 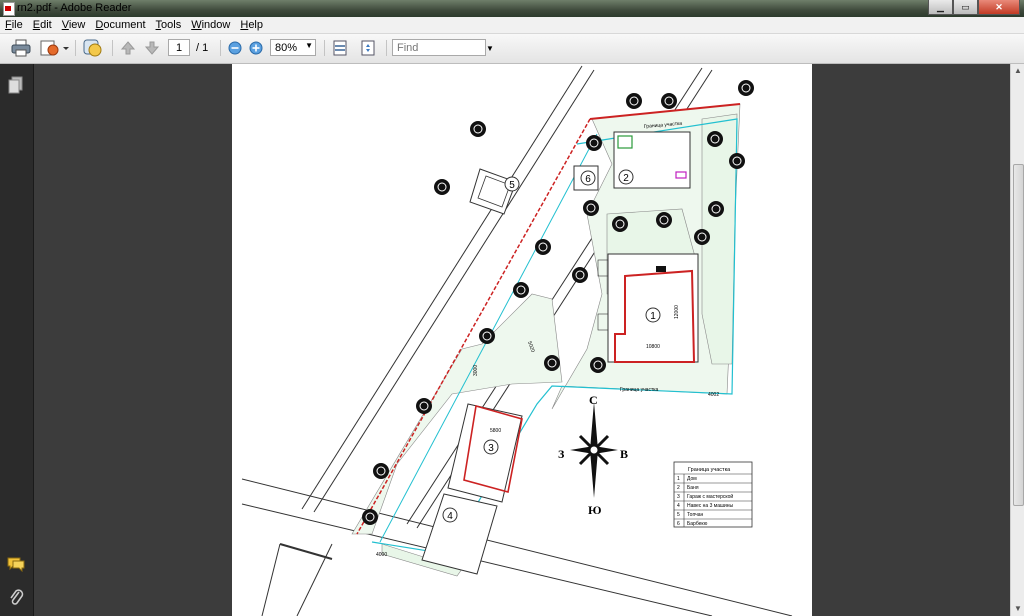 I want to click on comments-panel-button, so click(x=16, y=565).